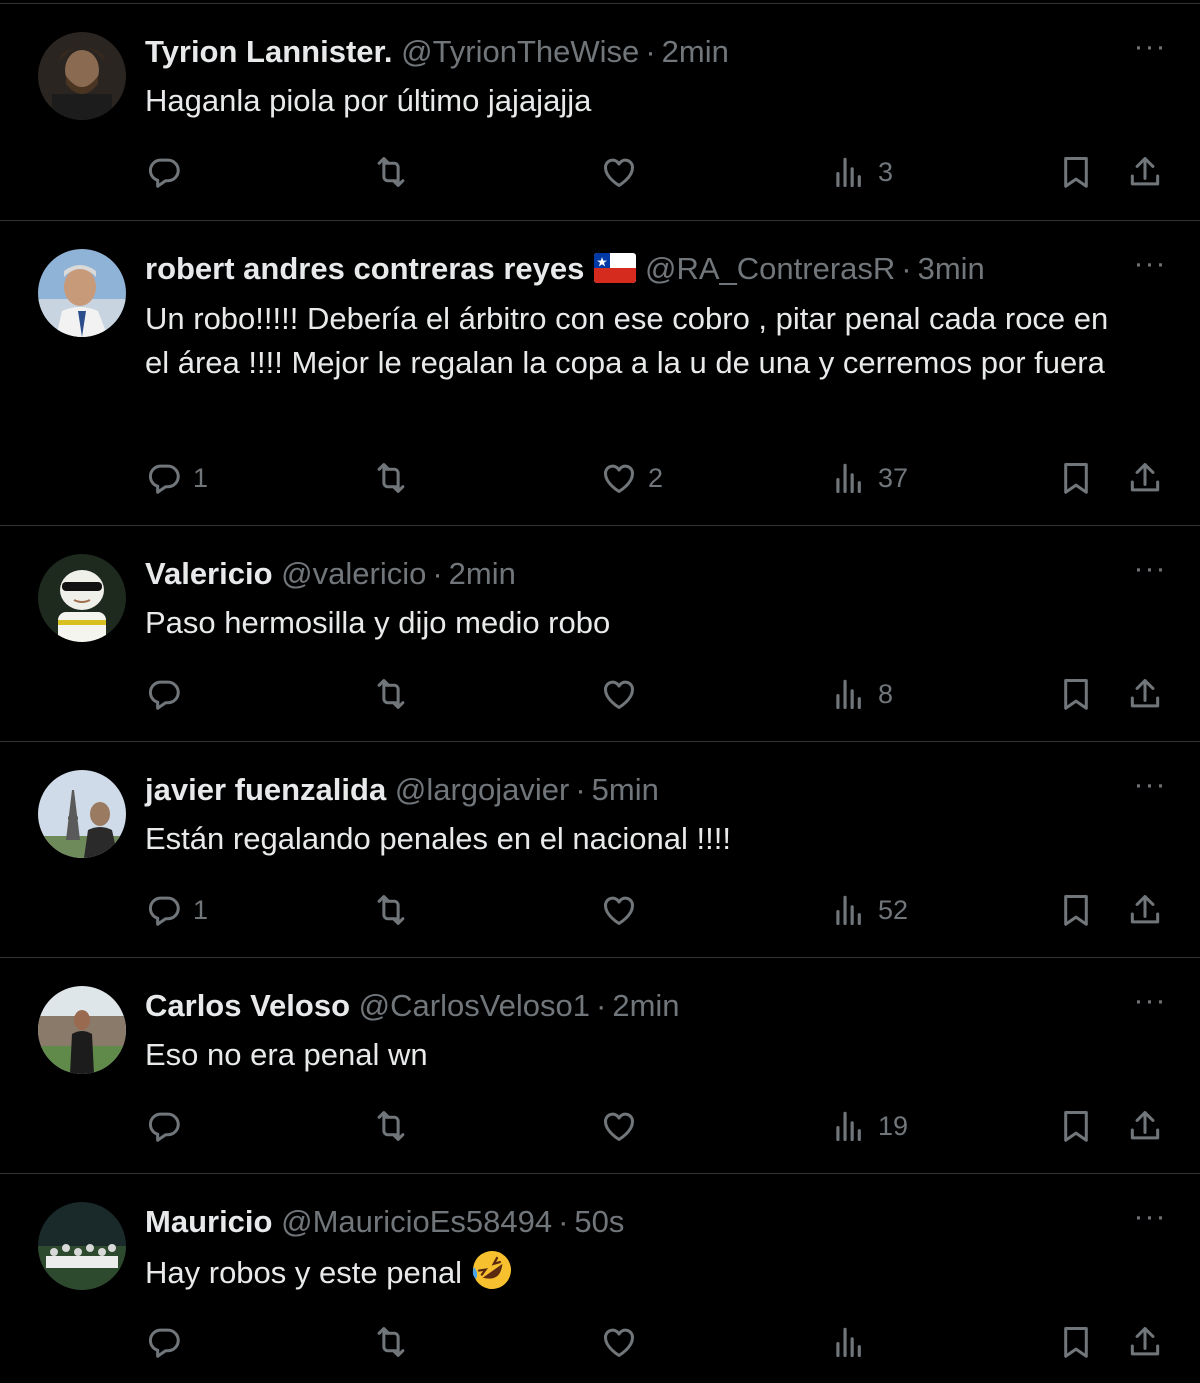  Describe the element at coordinates (201, 909) in the screenshot. I see `reply-count: 1` at that location.